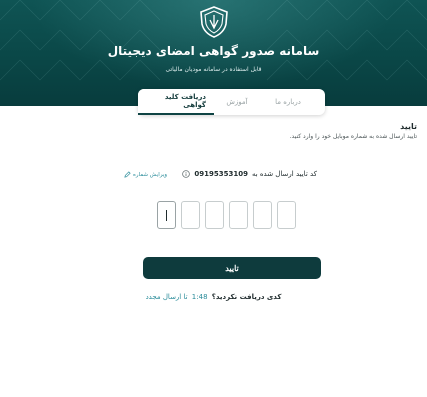 The height and width of the screenshot is (397, 427). Describe the element at coordinates (221, 174) in the screenshot. I see `phone-number: 09195353109` at that location.